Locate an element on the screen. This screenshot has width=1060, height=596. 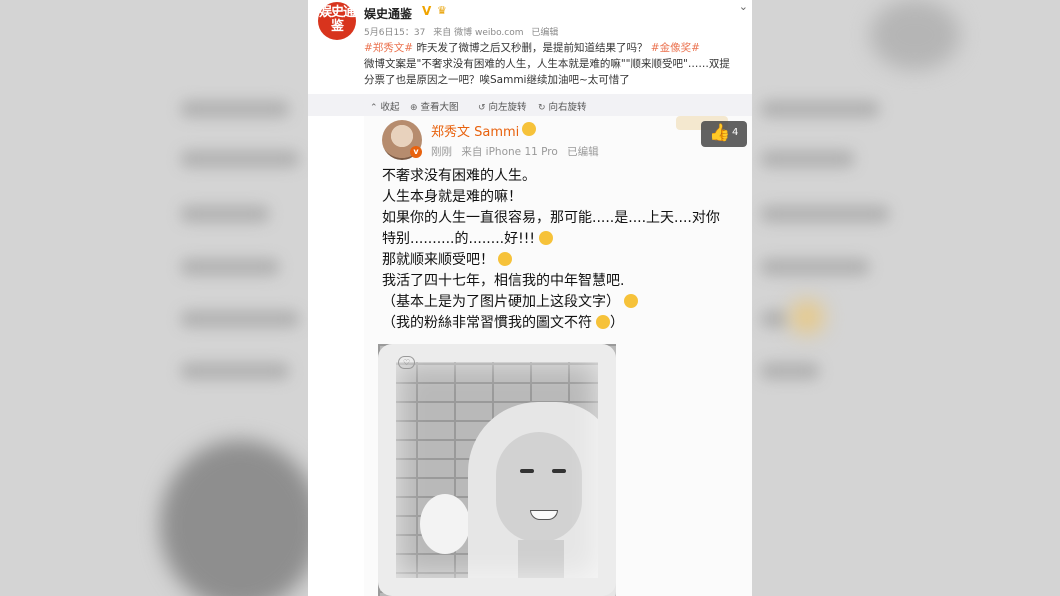
verified-badge-icon: v is located at coordinates (416, 152).